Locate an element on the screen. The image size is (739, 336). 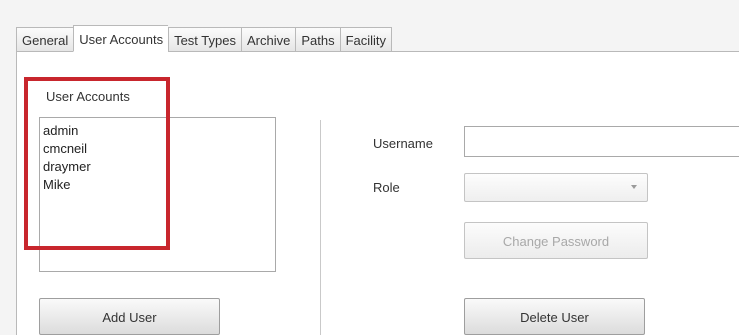
user-list: admin cmcneil draymer Mike is located at coordinates (157, 194).